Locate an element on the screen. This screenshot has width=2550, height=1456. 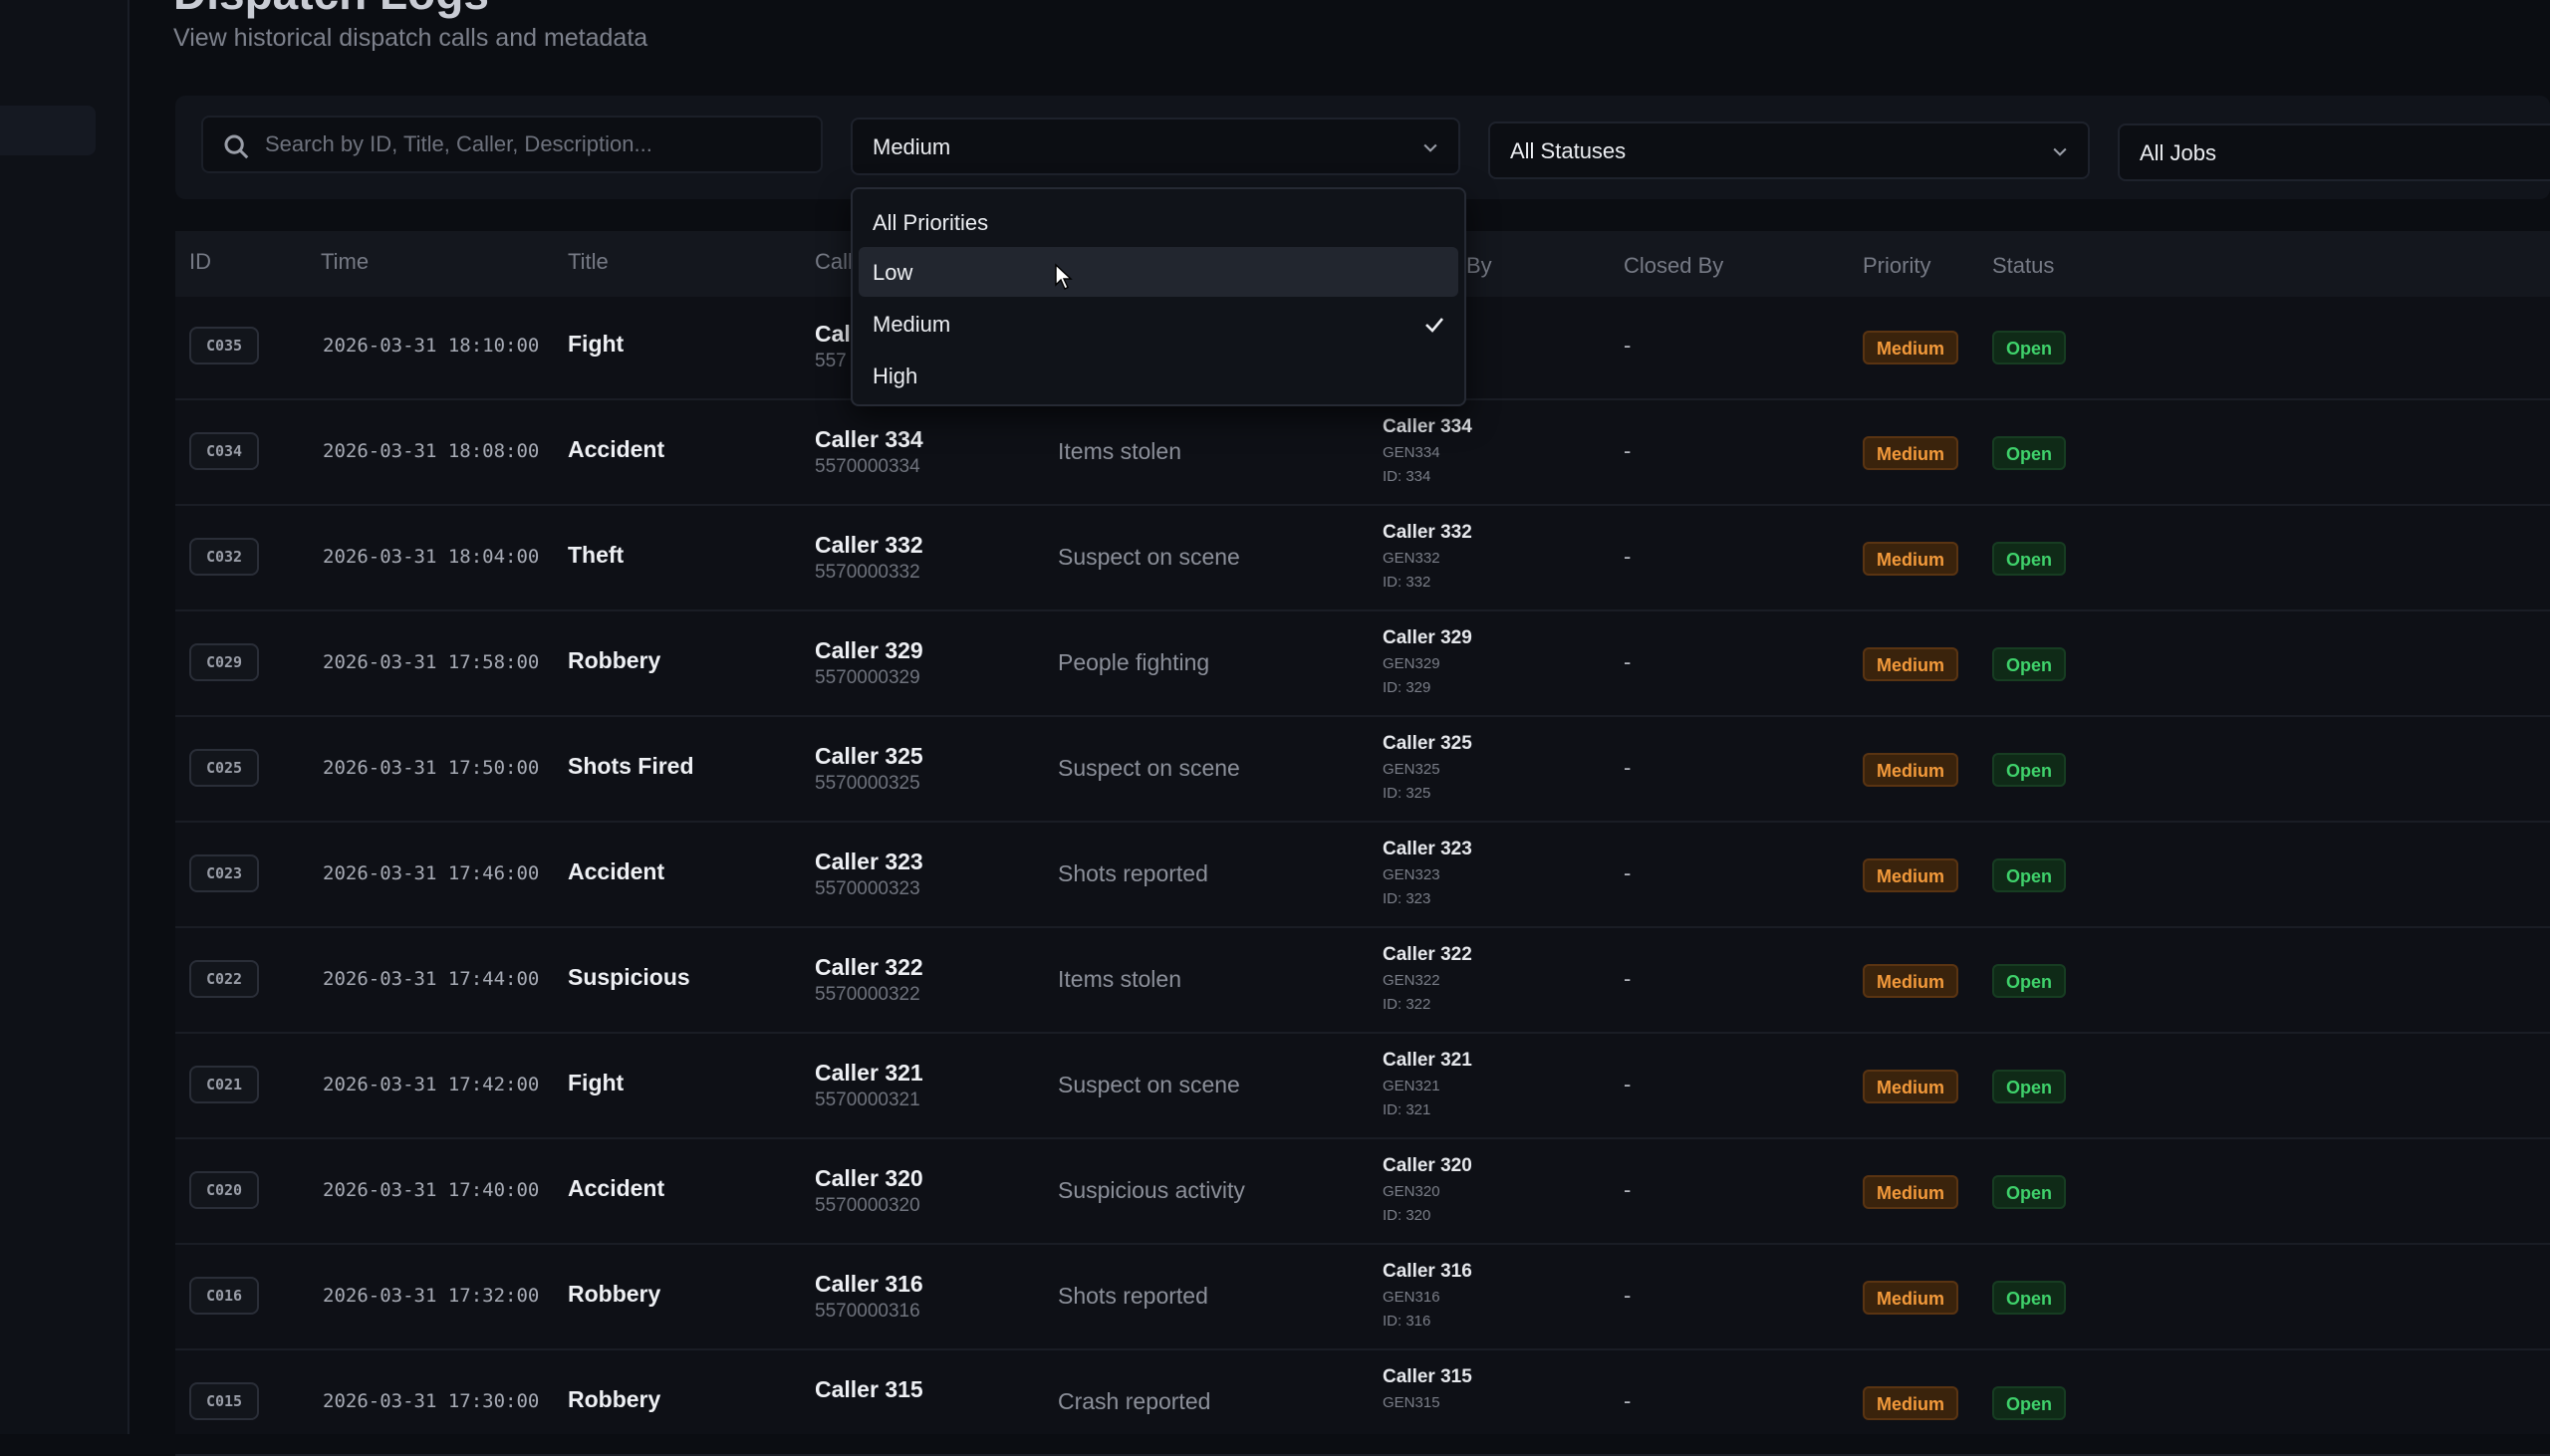
row-title: Theft is located at coordinates (596, 555).